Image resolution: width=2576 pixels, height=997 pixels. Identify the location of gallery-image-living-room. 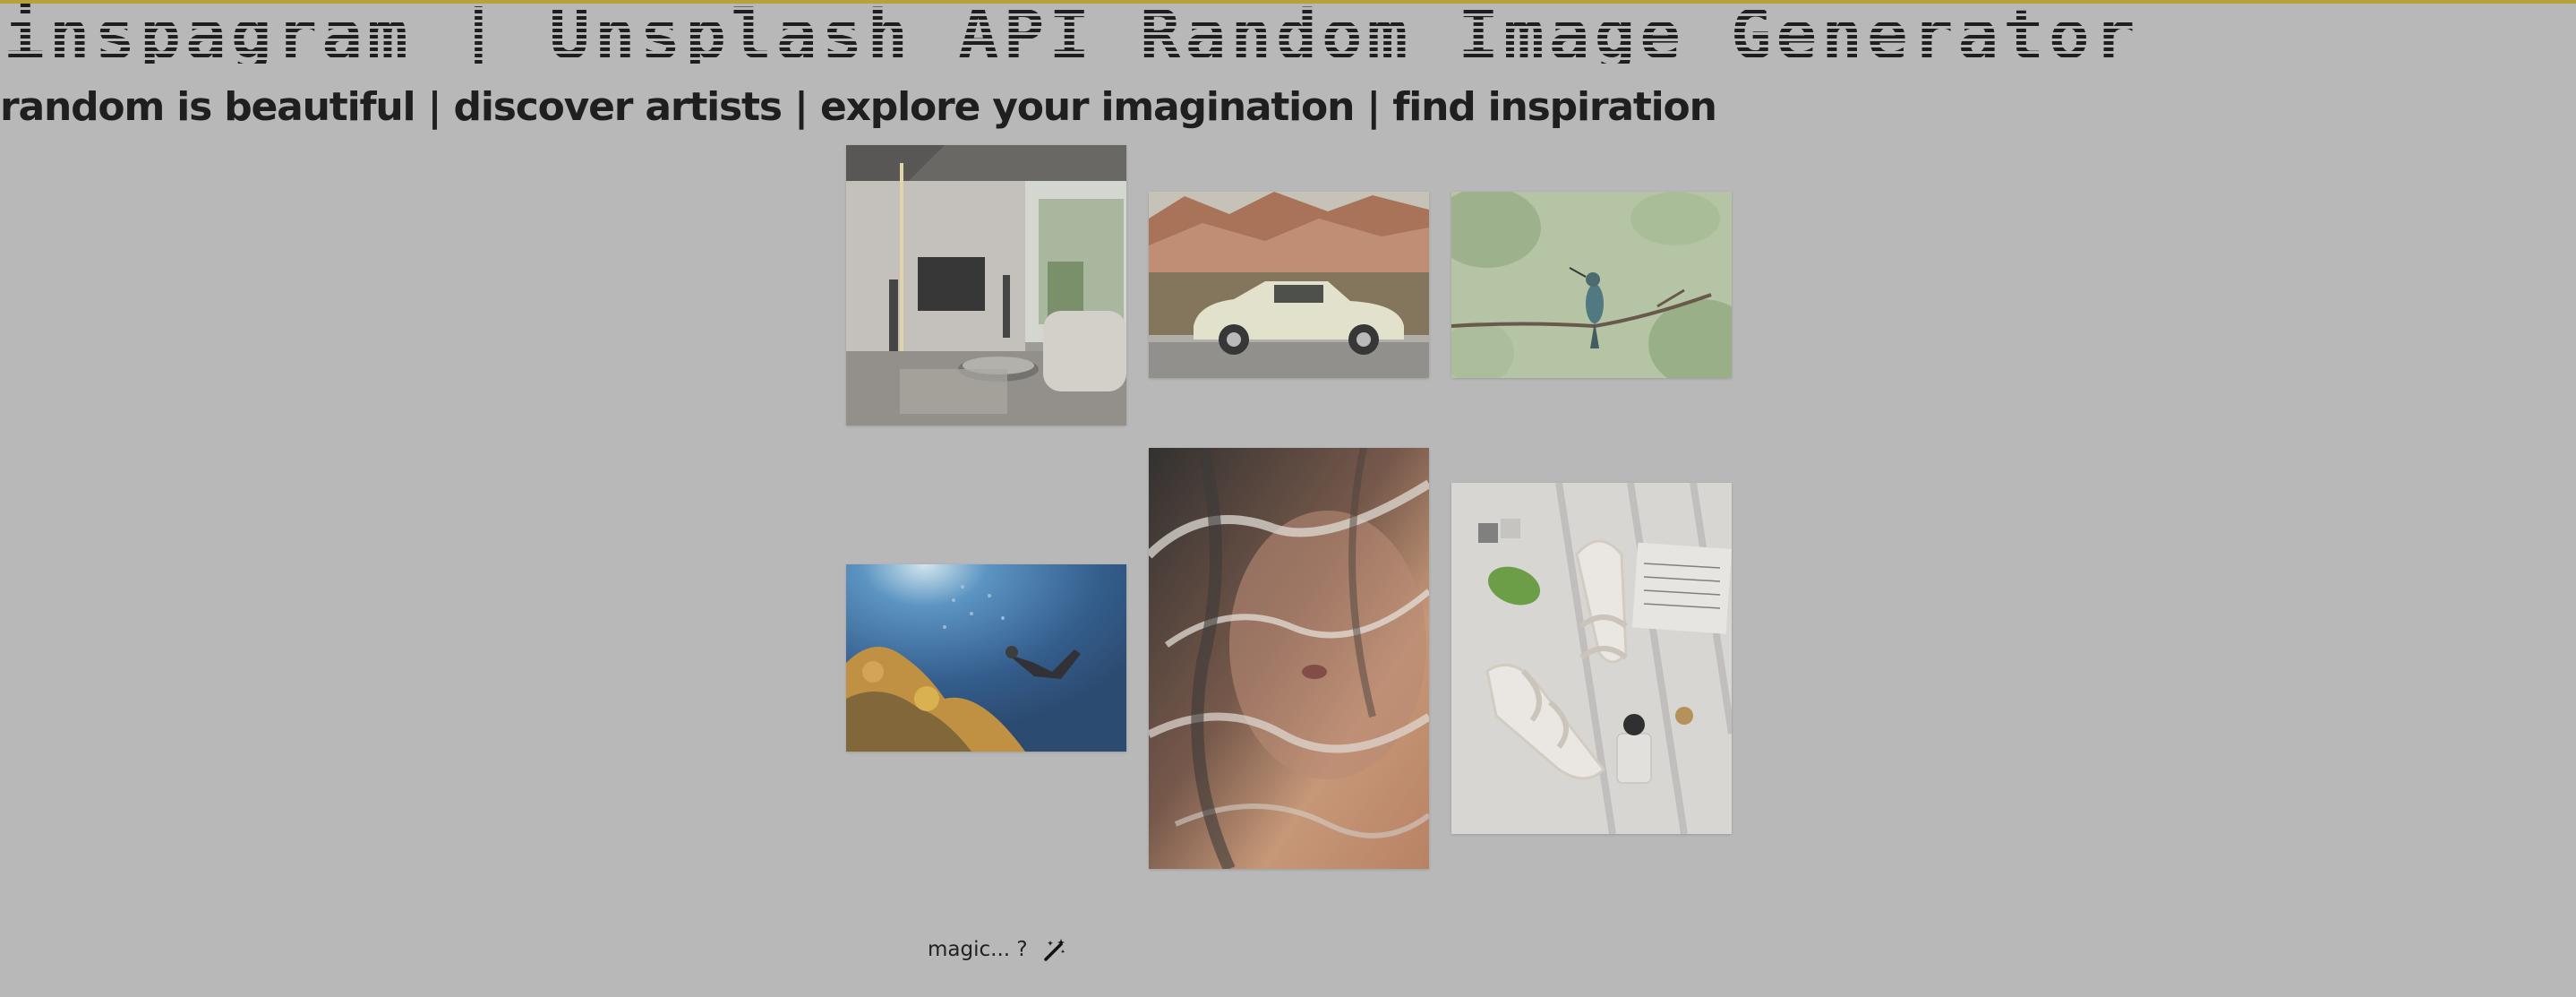
(986, 285).